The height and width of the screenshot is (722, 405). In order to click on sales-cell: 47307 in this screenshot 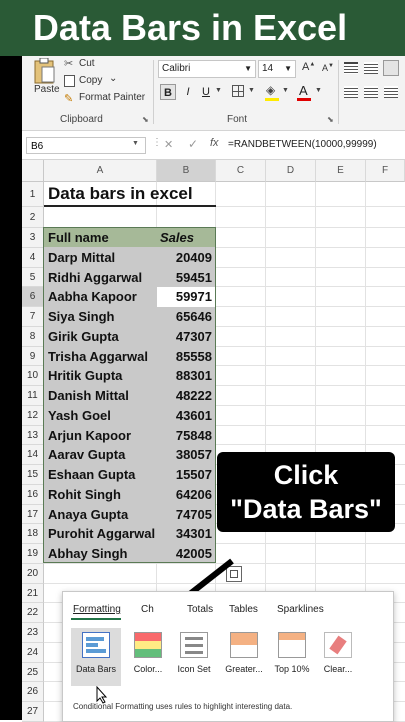, I will do `click(186, 337)`.